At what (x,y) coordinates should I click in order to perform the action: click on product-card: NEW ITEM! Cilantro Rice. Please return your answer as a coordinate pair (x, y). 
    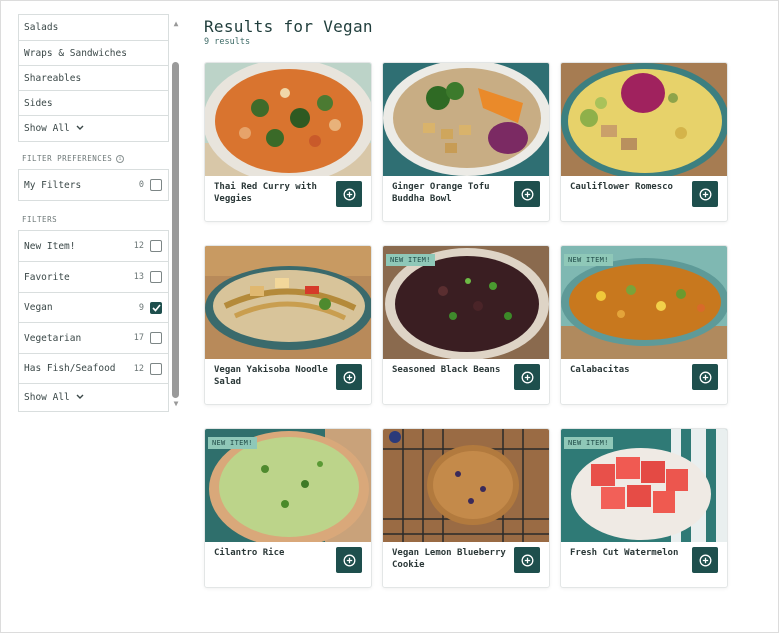
    Looking at the image, I should click on (288, 508).